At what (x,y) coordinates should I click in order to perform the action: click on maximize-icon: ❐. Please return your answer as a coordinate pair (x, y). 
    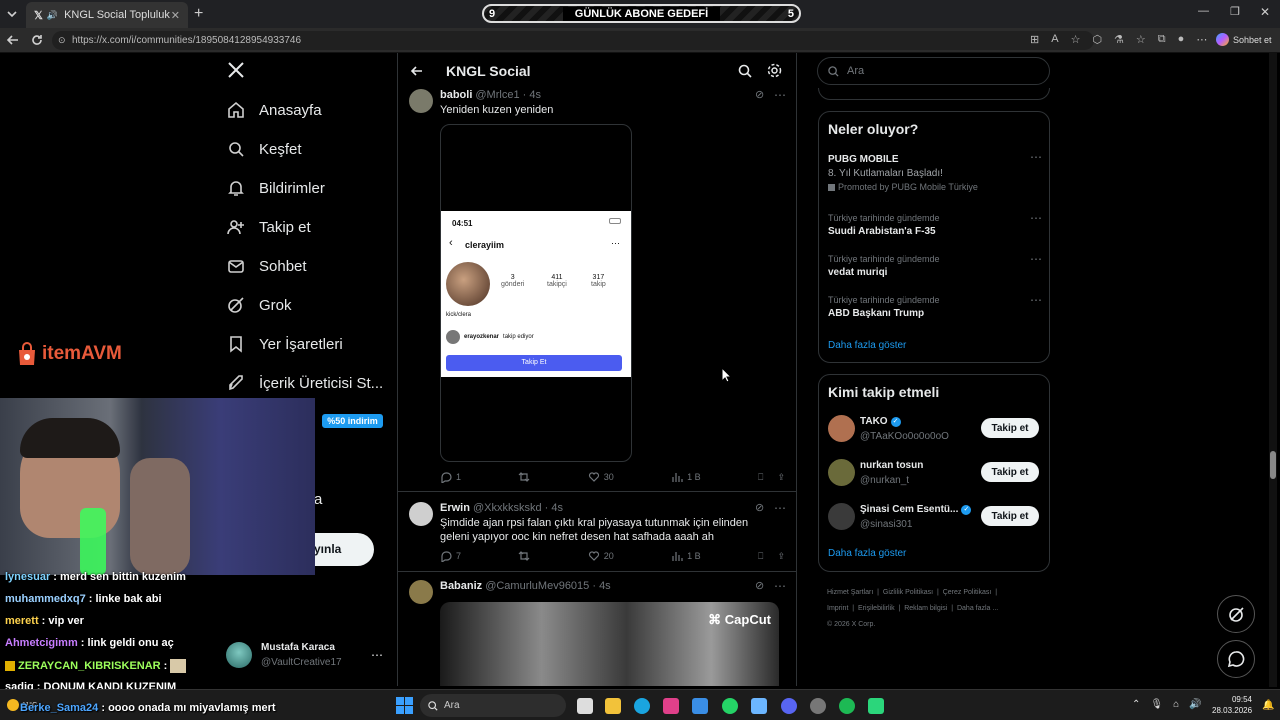
    Looking at the image, I should click on (1235, 11).